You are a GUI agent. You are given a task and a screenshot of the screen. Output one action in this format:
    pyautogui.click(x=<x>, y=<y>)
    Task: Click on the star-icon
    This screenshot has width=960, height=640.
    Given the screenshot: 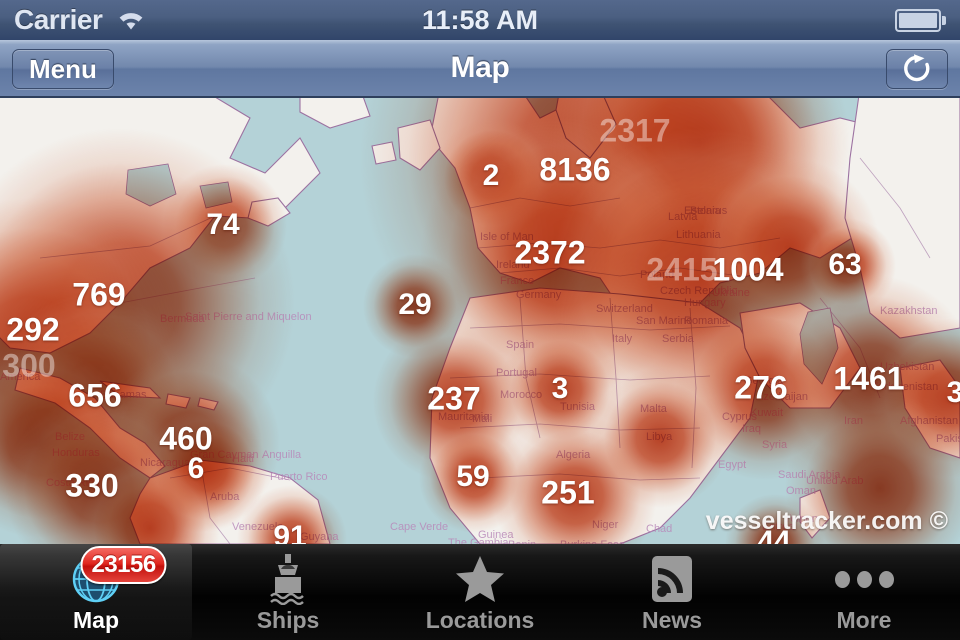 What is the action you would take?
    pyautogui.click(x=480, y=579)
    